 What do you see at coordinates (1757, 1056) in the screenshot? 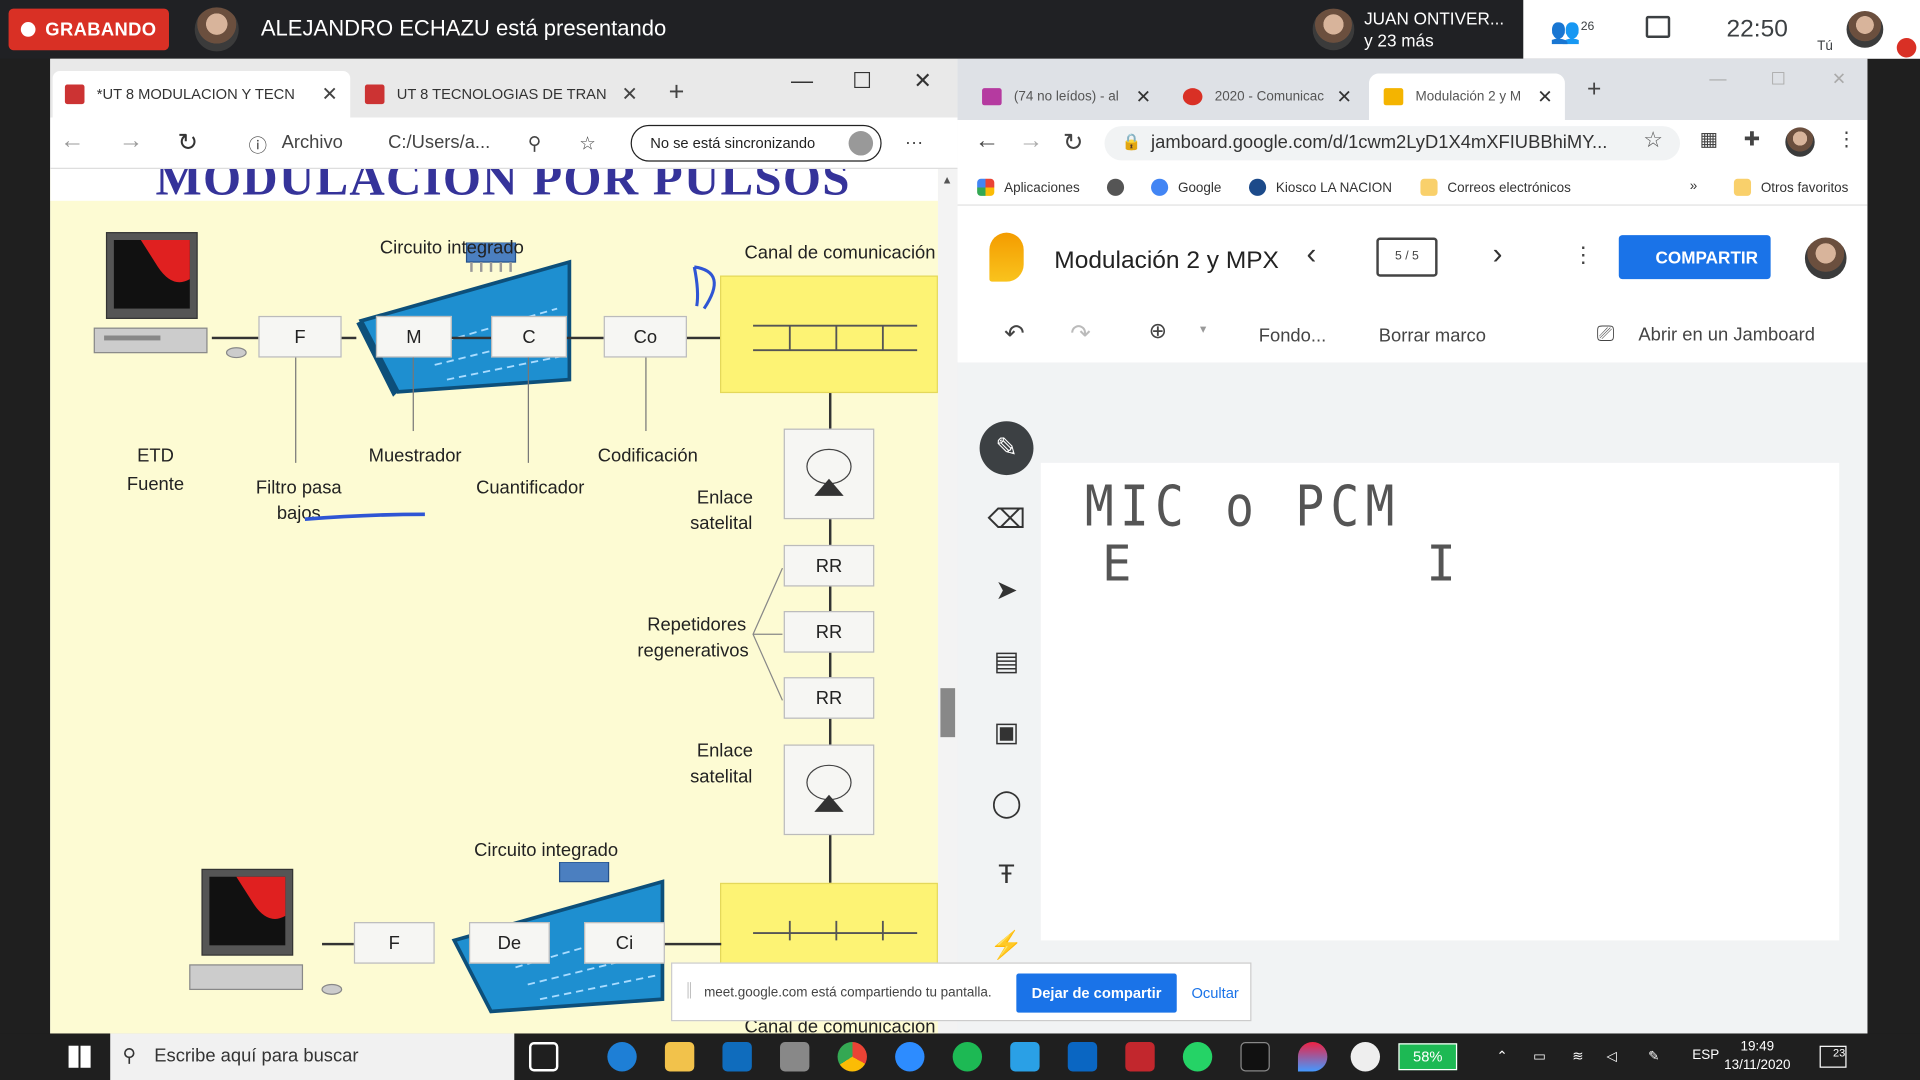
I see `taskbar-clock: 19:49 13/11/2020` at bounding box center [1757, 1056].